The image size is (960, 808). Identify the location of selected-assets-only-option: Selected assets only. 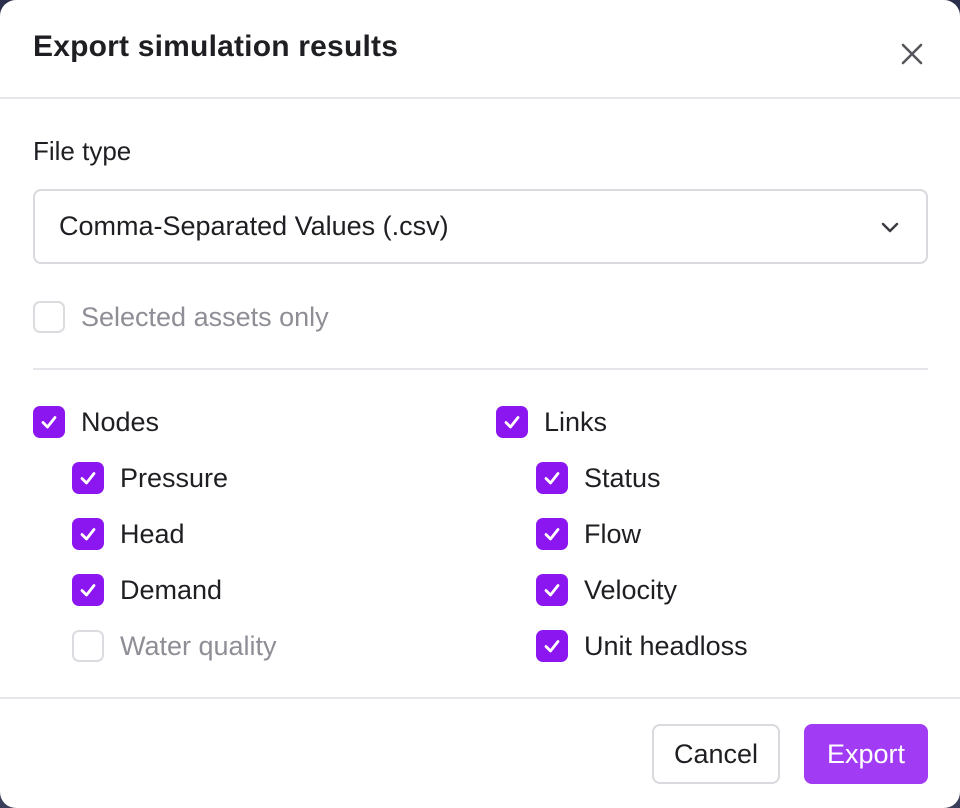
(181, 317).